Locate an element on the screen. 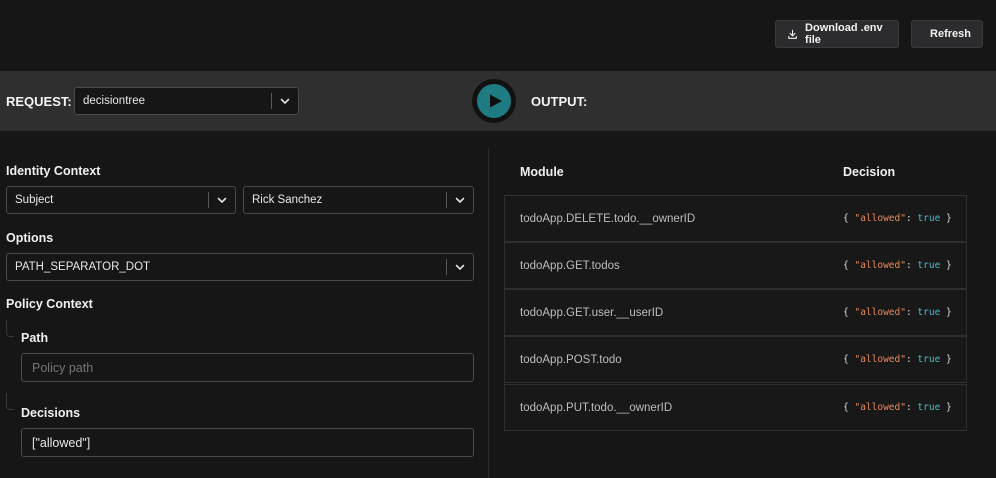 The height and width of the screenshot is (478, 996). table-row: todoApp.GET.todos { "allowed": true } is located at coordinates (735, 265).